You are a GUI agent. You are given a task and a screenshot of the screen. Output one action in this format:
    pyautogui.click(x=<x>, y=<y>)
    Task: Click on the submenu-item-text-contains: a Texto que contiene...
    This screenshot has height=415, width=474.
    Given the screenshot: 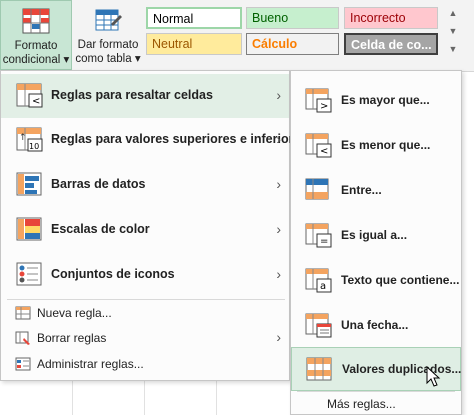 What is the action you would take?
    pyautogui.click(x=376, y=281)
    